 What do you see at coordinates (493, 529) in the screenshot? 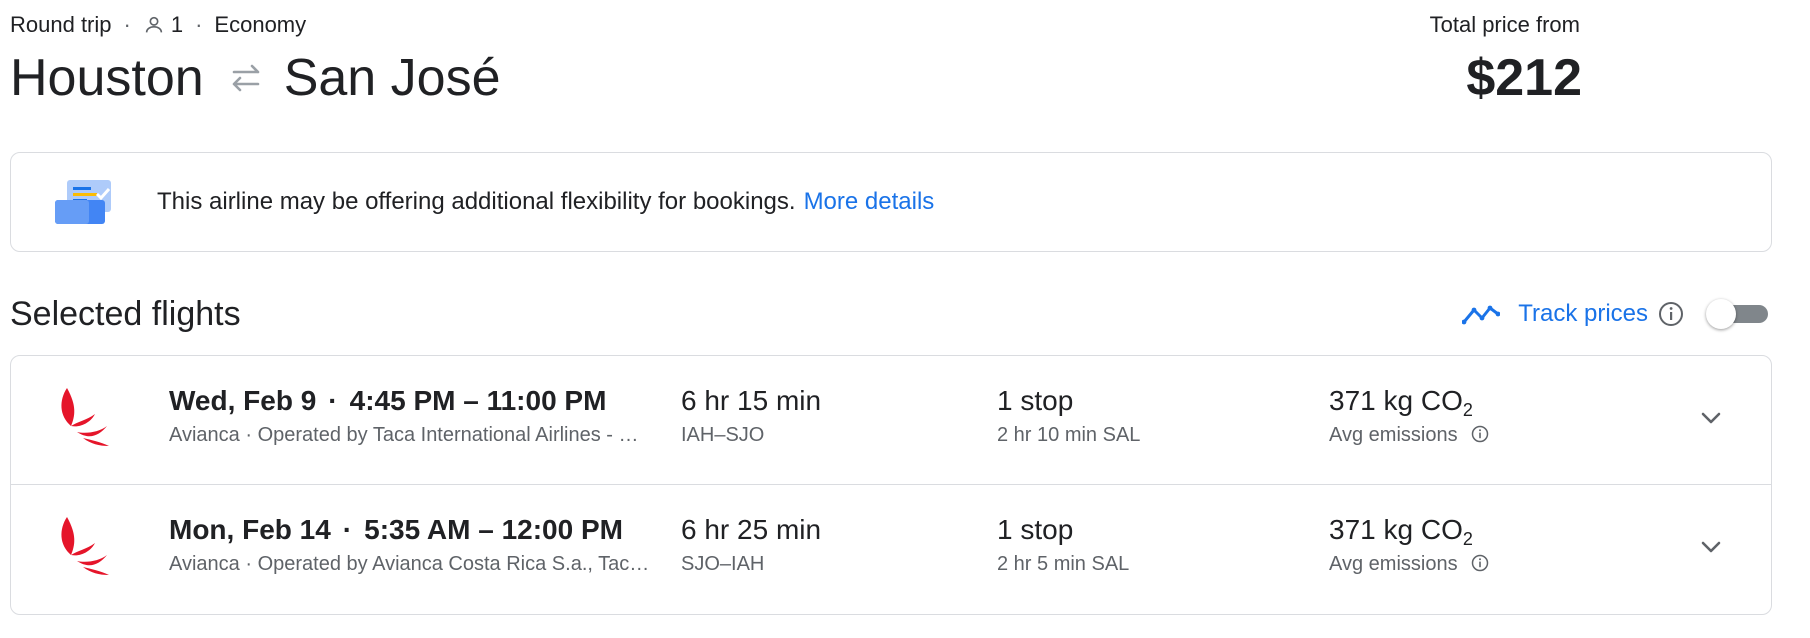
I see `flight-time-range: 5:35 AM – 12:00 PM` at bounding box center [493, 529].